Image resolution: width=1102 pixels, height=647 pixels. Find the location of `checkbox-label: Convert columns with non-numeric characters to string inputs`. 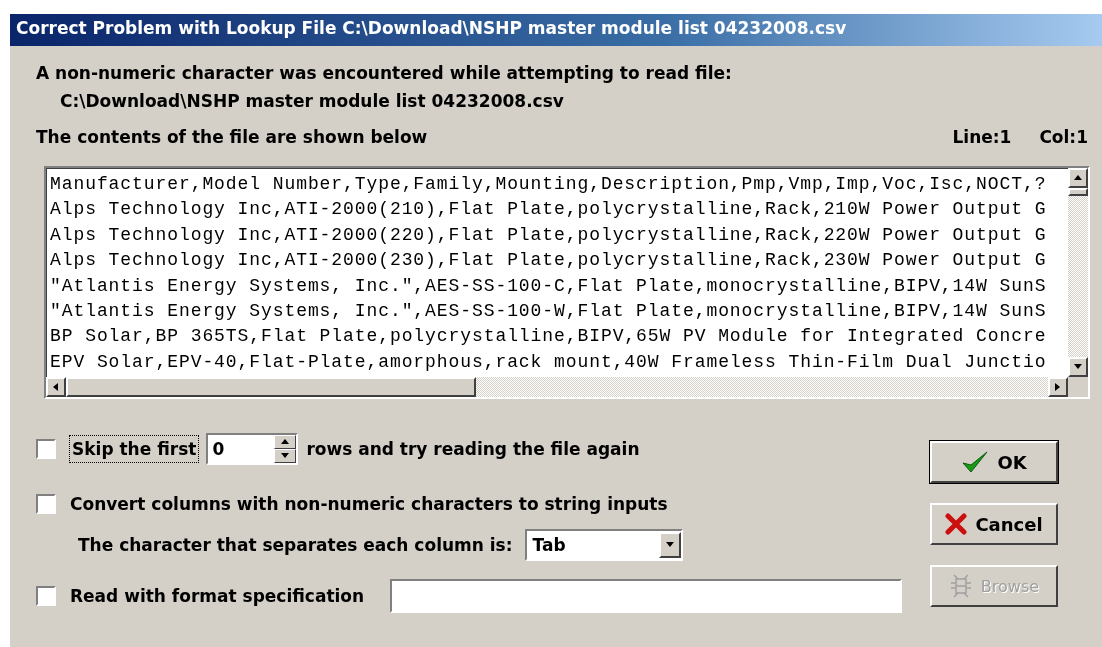

checkbox-label: Convert columns with non-numeric characters to string inputs is located at coordinates (369, 504).